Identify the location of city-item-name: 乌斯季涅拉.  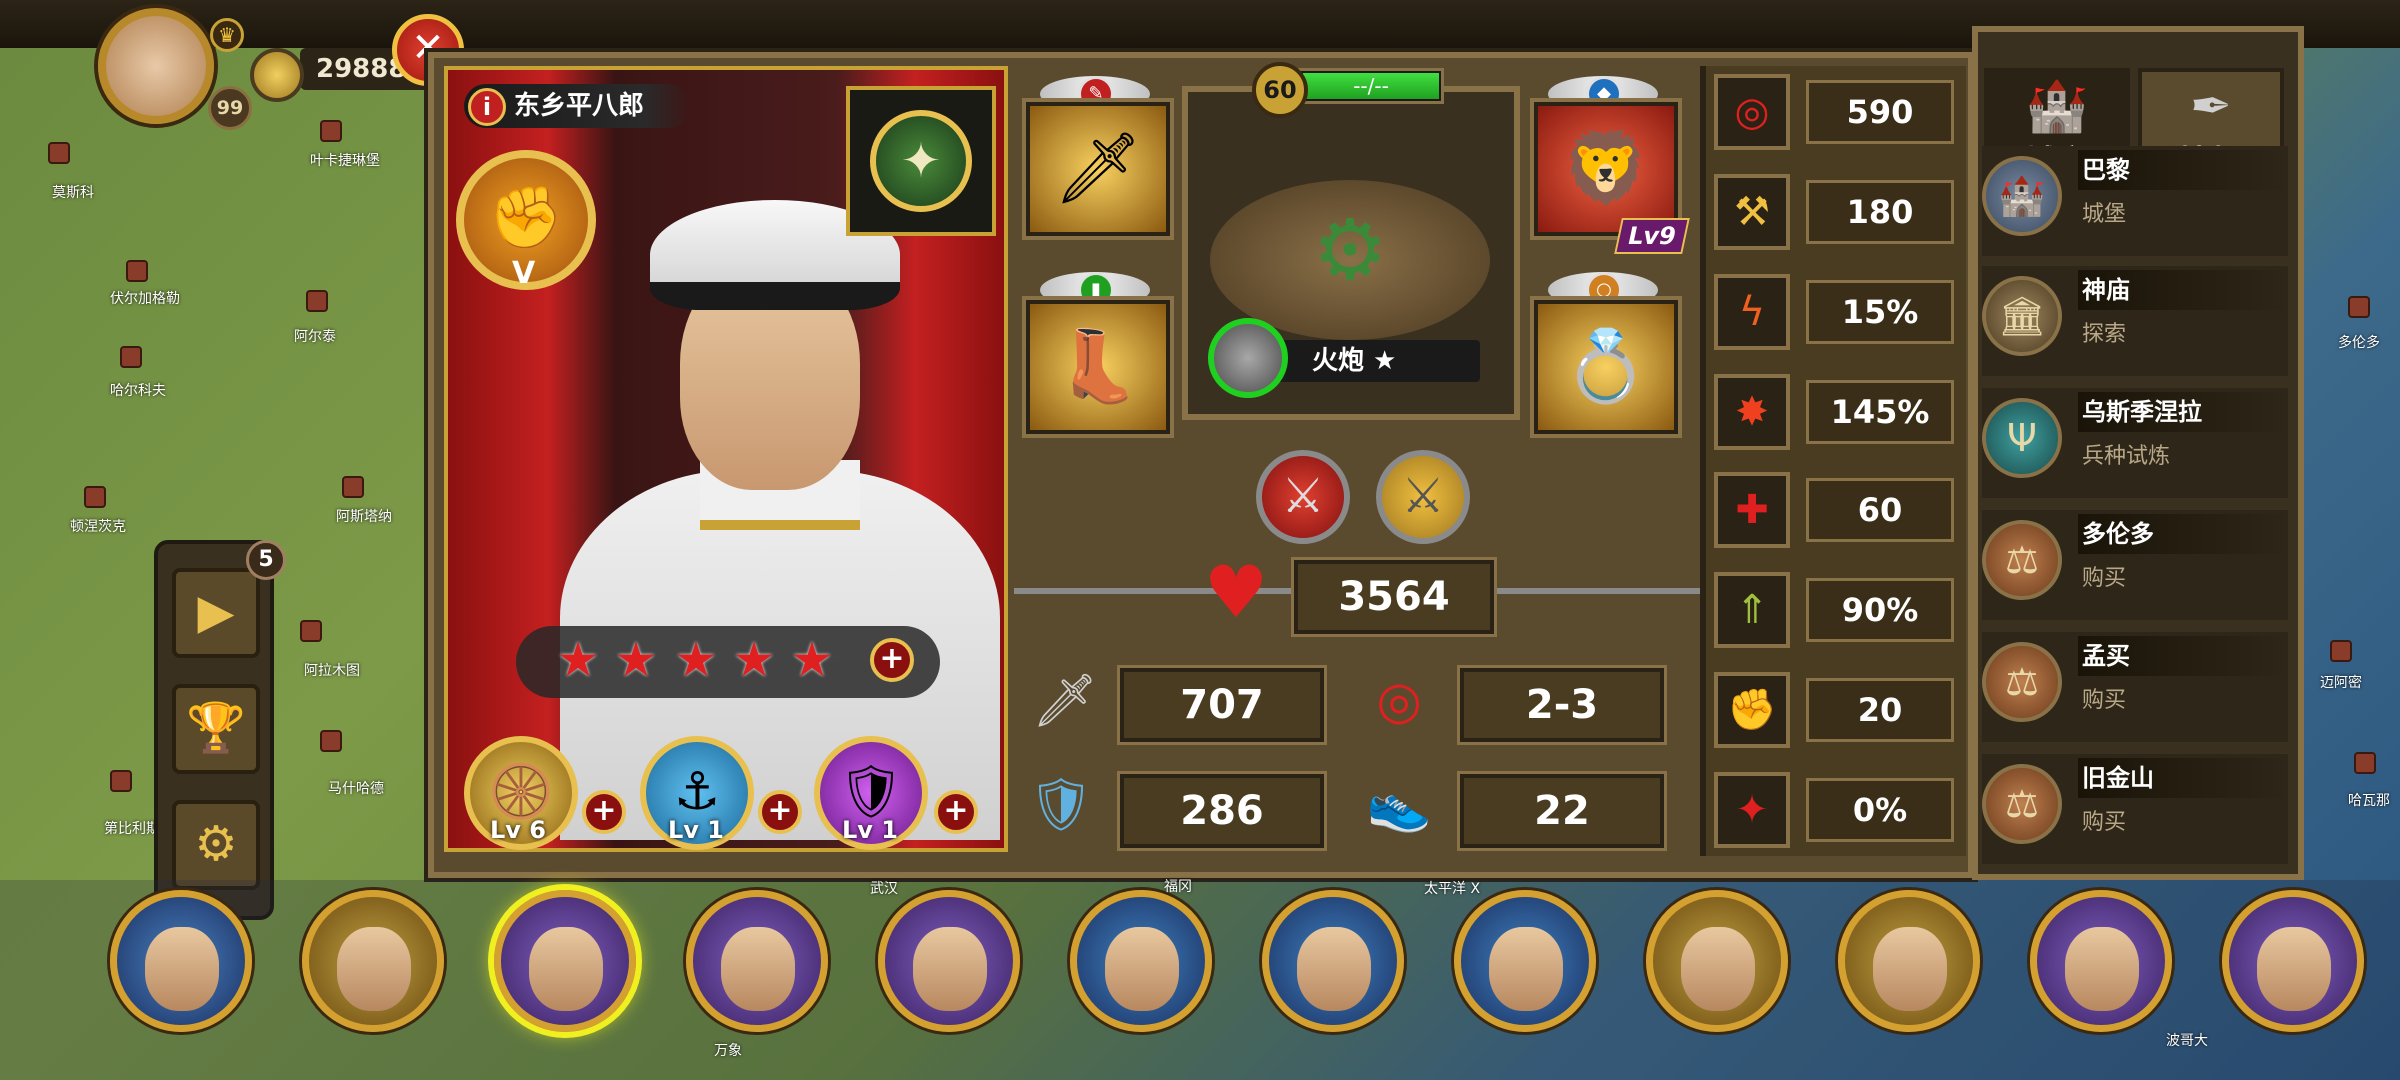
(2183, 412).